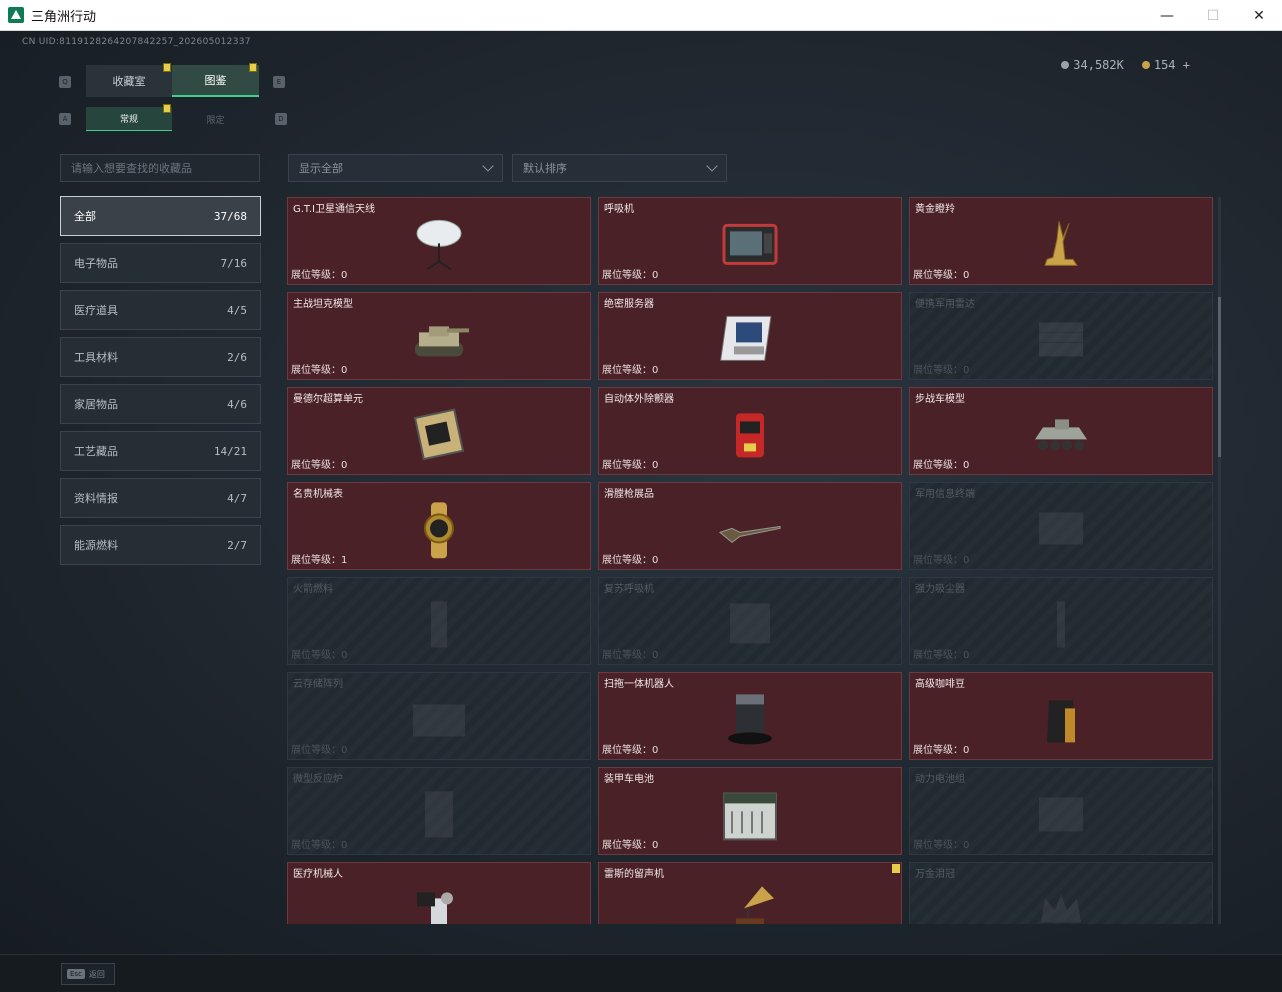 The width and height of the screenshot is (1282, 992). Describe the element at coordinates (935, 874) in the screenshot. I see `item-name: 万金泪冠` at that location.